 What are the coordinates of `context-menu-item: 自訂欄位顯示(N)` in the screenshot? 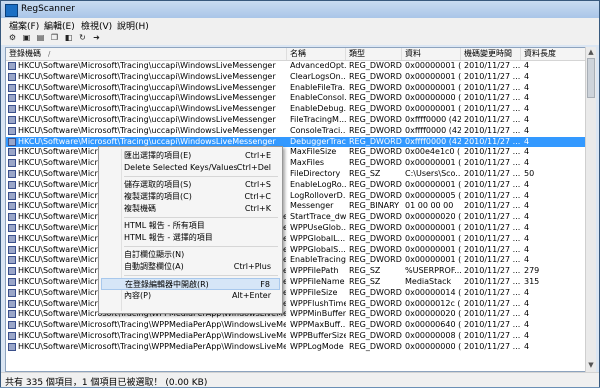 It's located at (190, 255).